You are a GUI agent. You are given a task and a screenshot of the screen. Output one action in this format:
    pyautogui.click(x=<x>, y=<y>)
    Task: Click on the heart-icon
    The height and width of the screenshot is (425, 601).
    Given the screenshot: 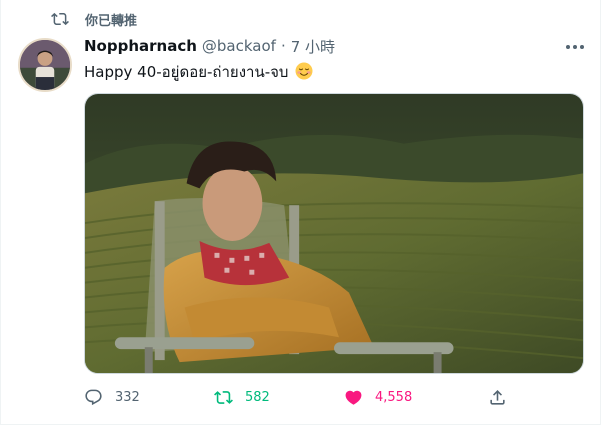 What is the action you would take?
    pyautogui.click(x=353, y=397)
    